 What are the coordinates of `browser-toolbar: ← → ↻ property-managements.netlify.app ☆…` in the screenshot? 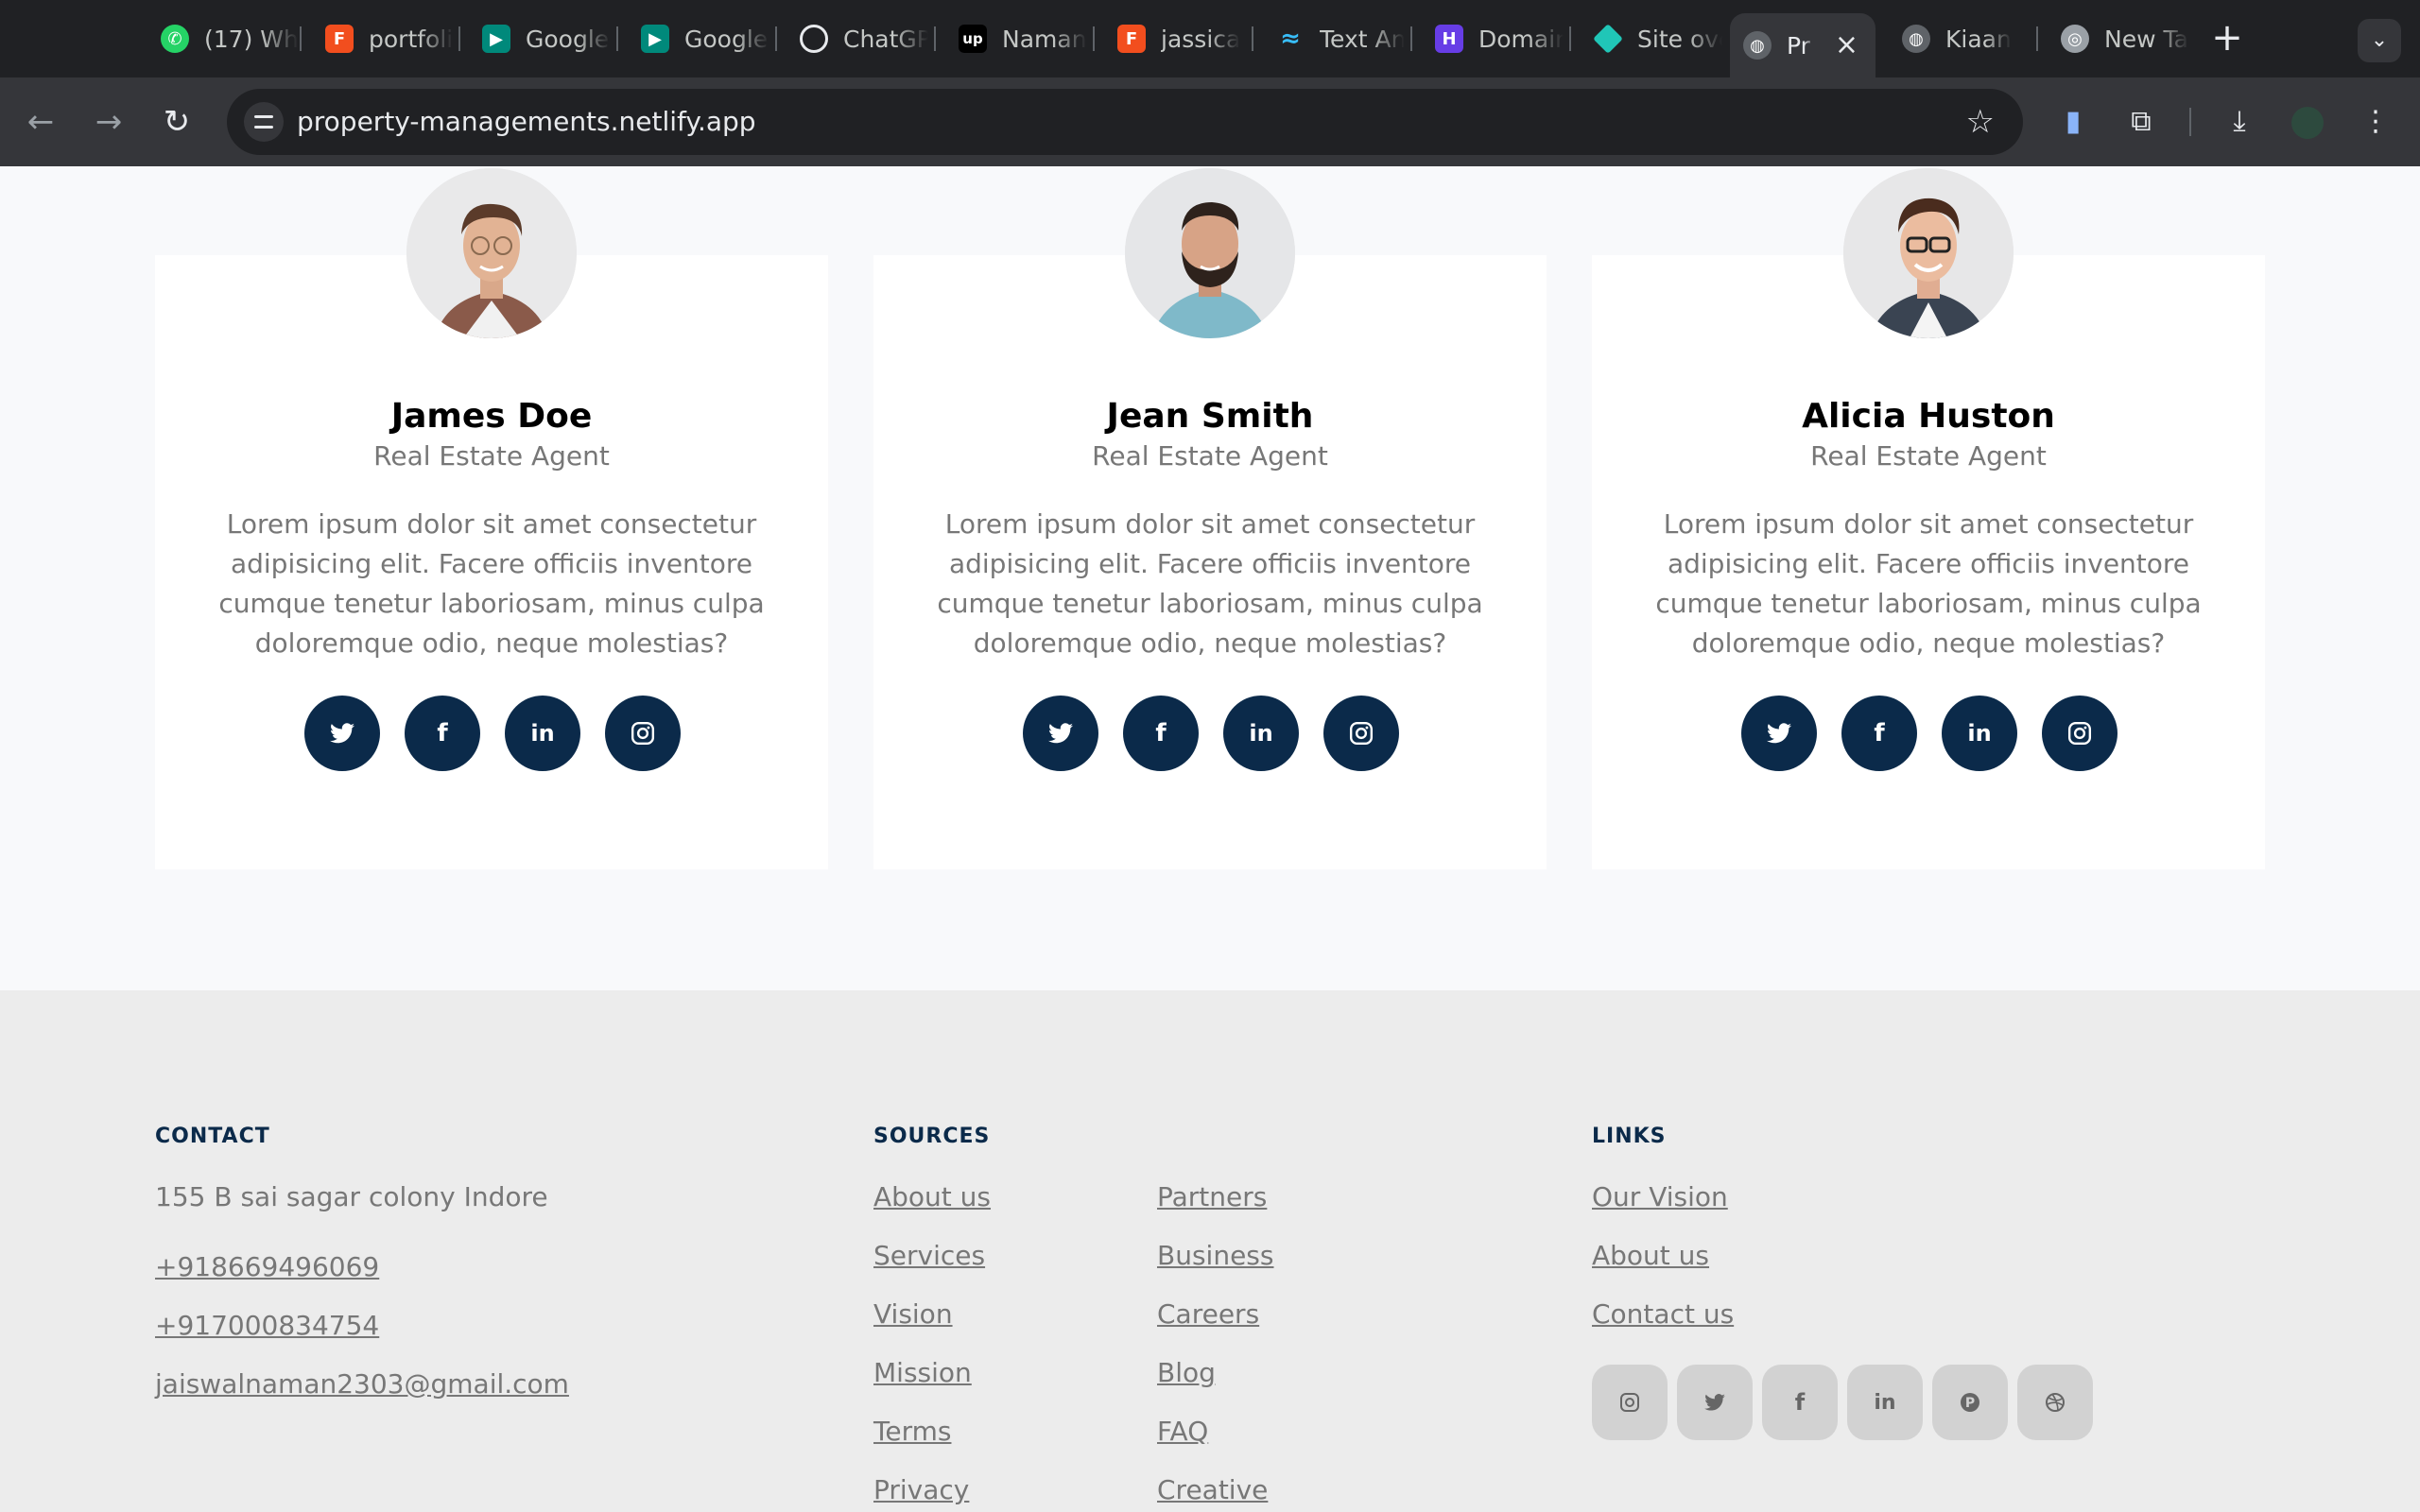 It's located at (1210, 121).